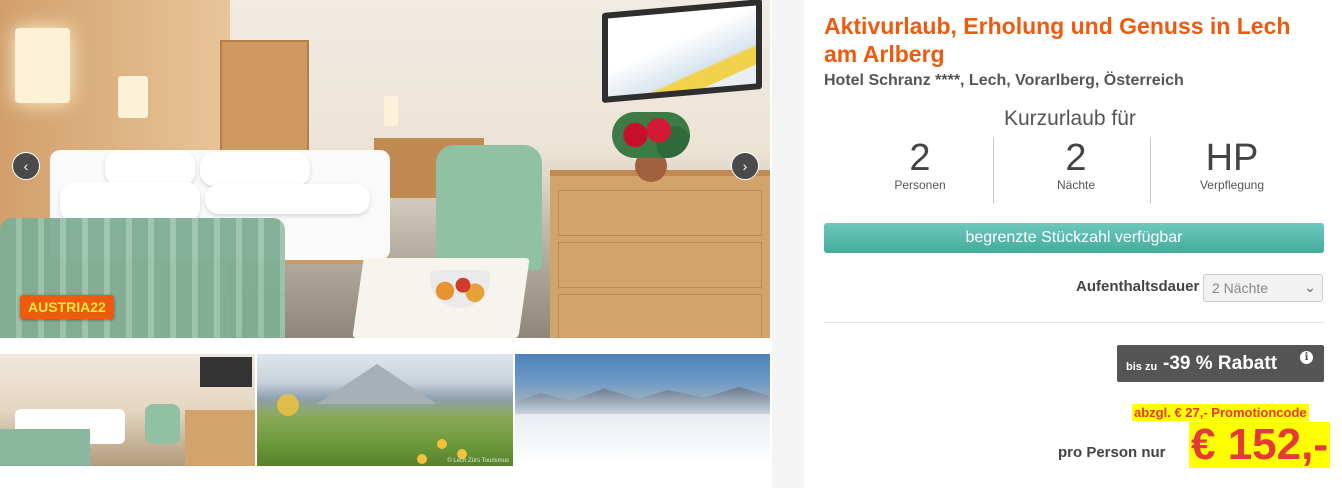  What do you see at coordinates (651, 135) in the screenshot?
I see `flowers` at bounding box center [651, 135].